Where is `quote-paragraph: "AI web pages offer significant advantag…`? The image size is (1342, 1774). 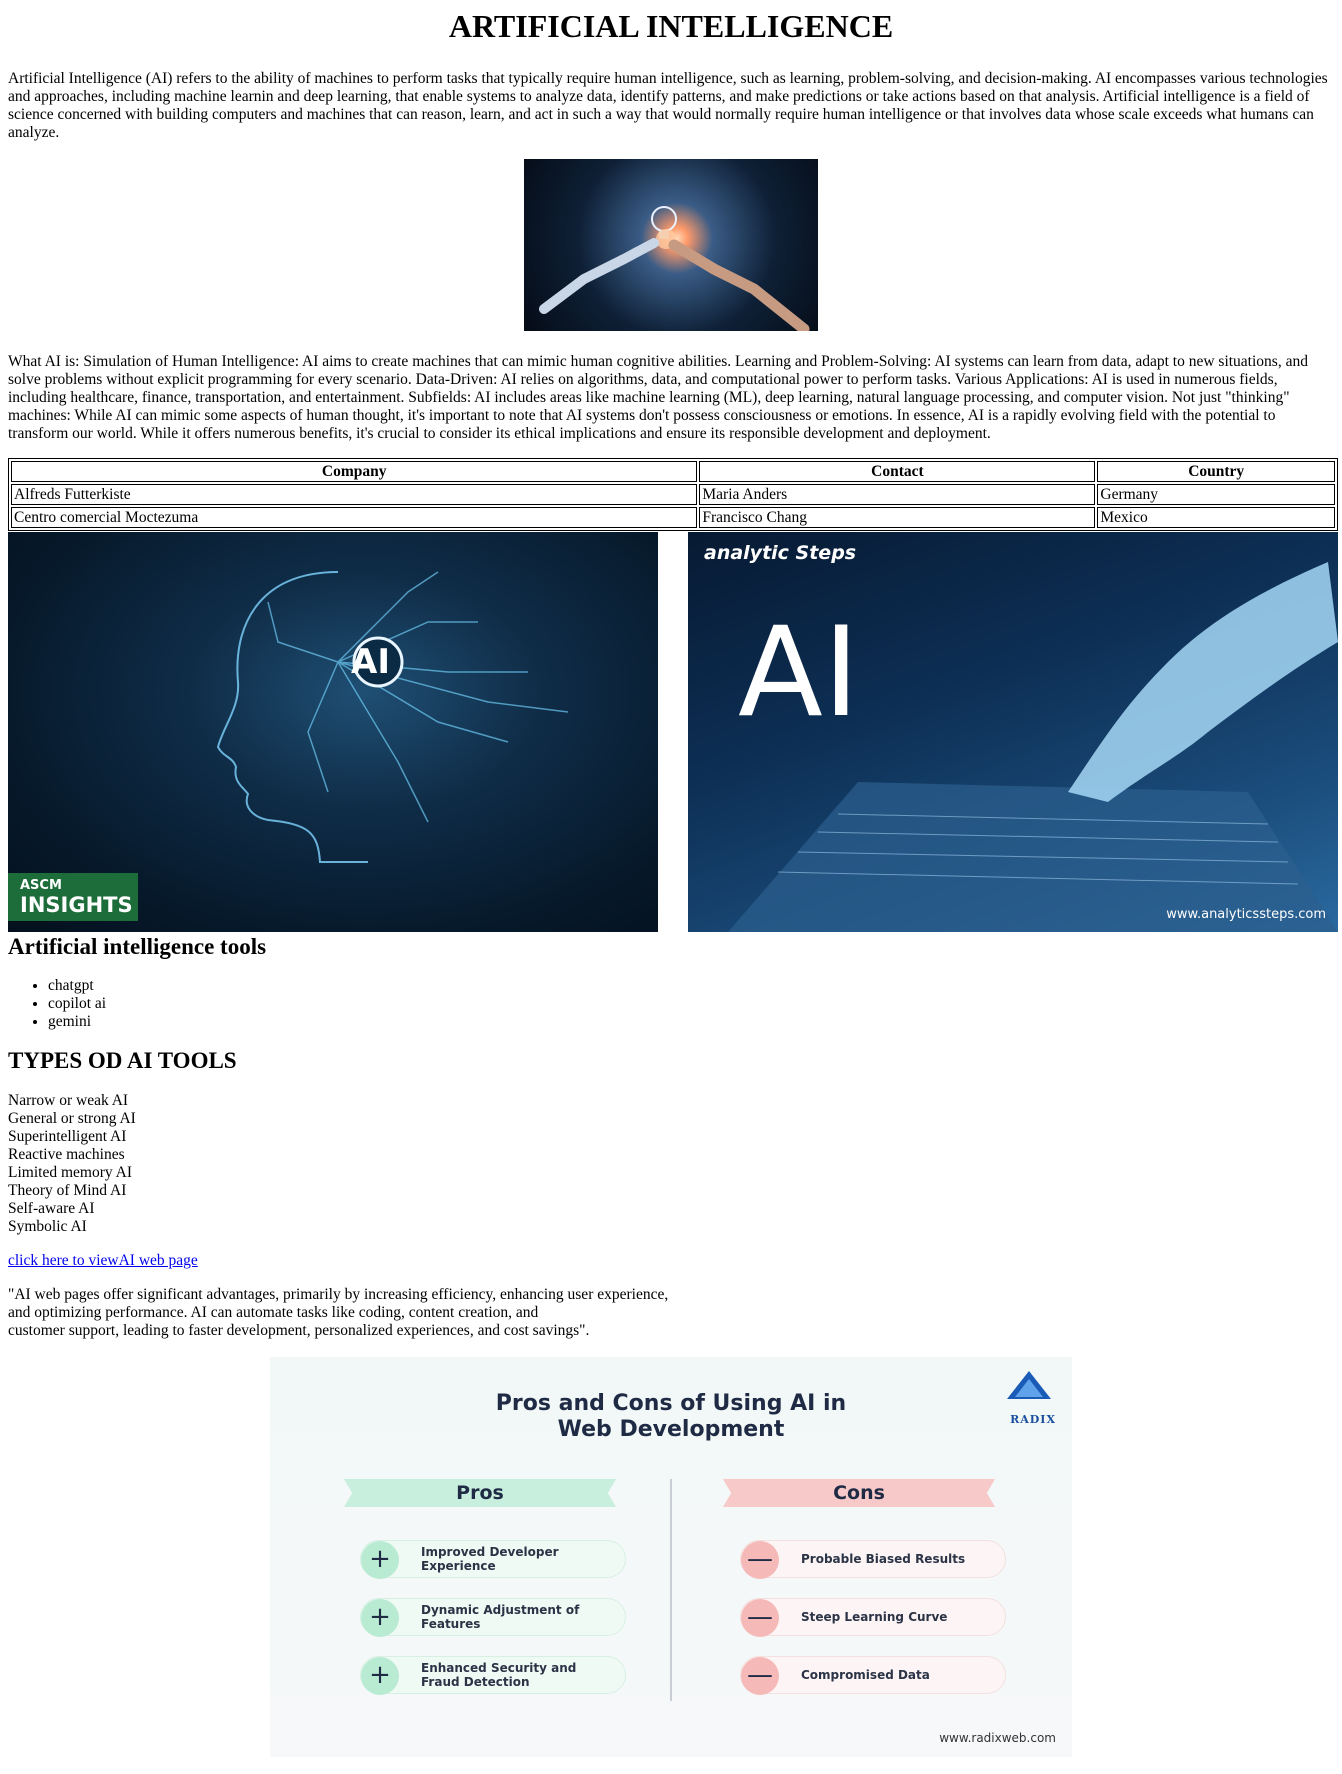
quote-paragraph: "AI web pages offer significant advantag… is located at coordinates (671, 1313).